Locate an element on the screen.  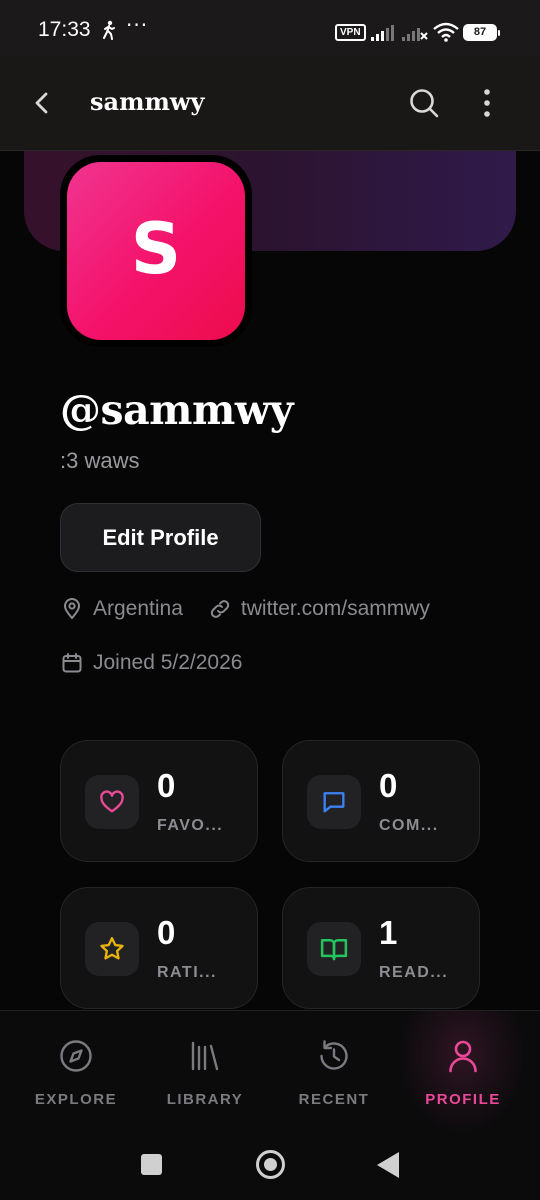
page-title: sammwy is located at coordinates (147, 101).